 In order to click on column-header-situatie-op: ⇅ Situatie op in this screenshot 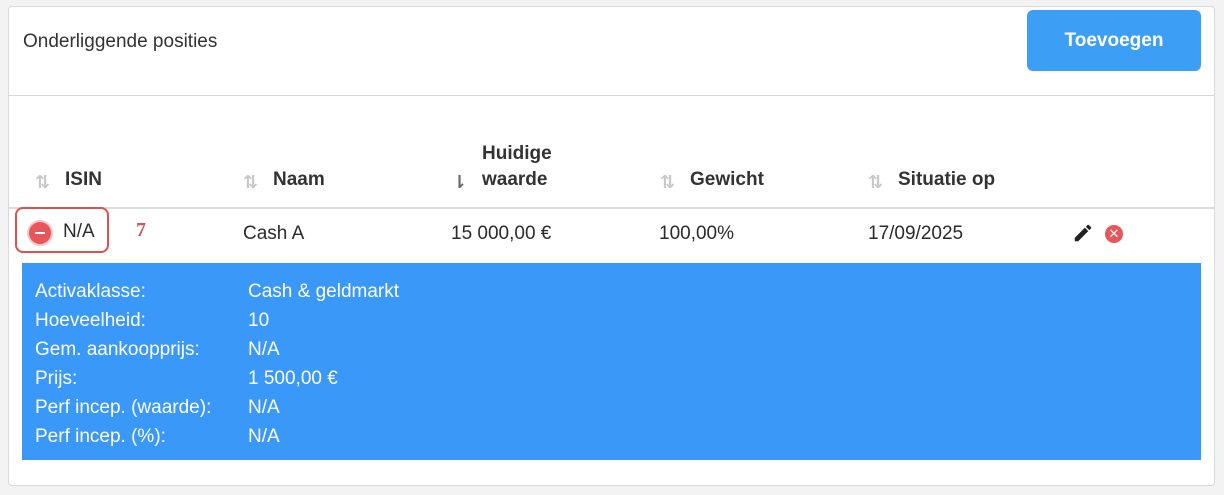, I will do `click(931, 180)`.